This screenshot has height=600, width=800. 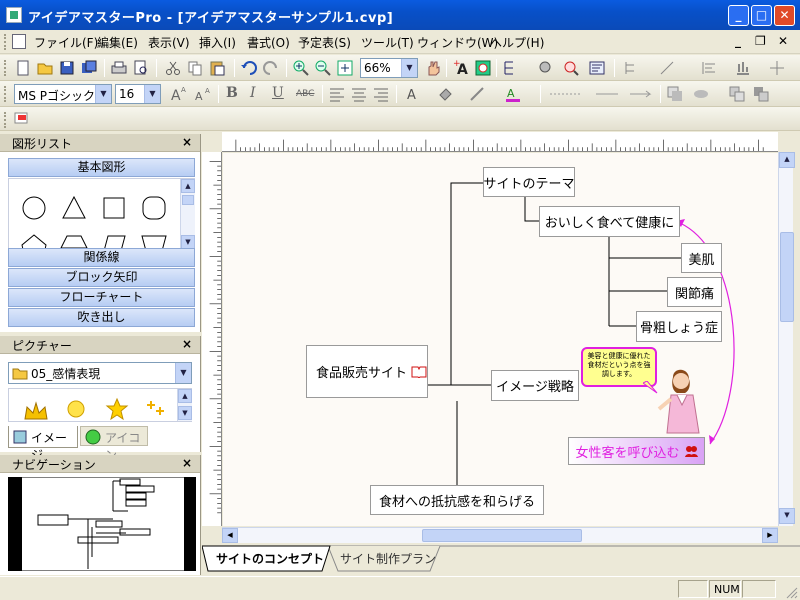 What do you see at coordinates (184, 405) in the screenshot?
I see `picture-gallery-scrollbar: ▲ ▼` at bounding box center [184, 405].